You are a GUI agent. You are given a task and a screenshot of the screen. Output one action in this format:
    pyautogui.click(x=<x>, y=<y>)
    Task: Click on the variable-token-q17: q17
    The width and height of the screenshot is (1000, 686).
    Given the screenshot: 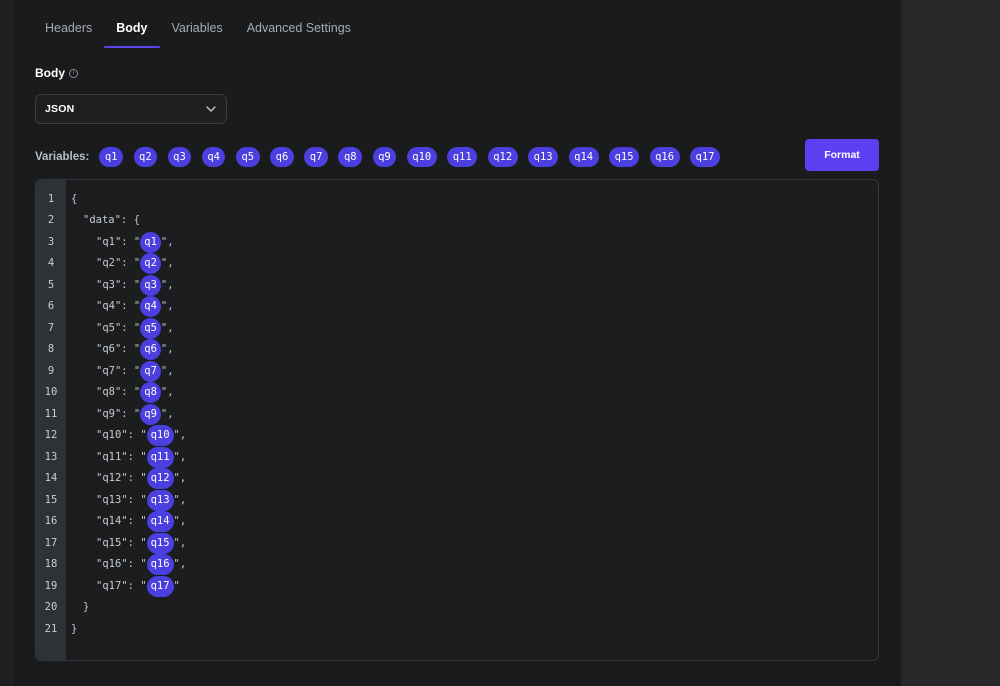 What is the action you would take?
    pyautogui.click(x=160, y=586)
    